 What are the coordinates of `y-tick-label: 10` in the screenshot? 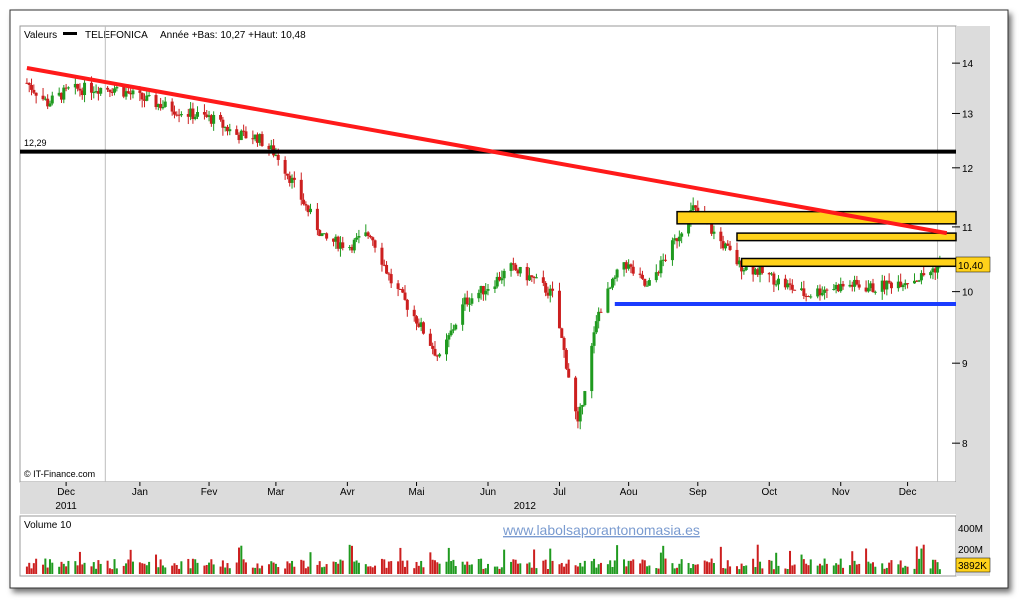 It's located at (968, 293).